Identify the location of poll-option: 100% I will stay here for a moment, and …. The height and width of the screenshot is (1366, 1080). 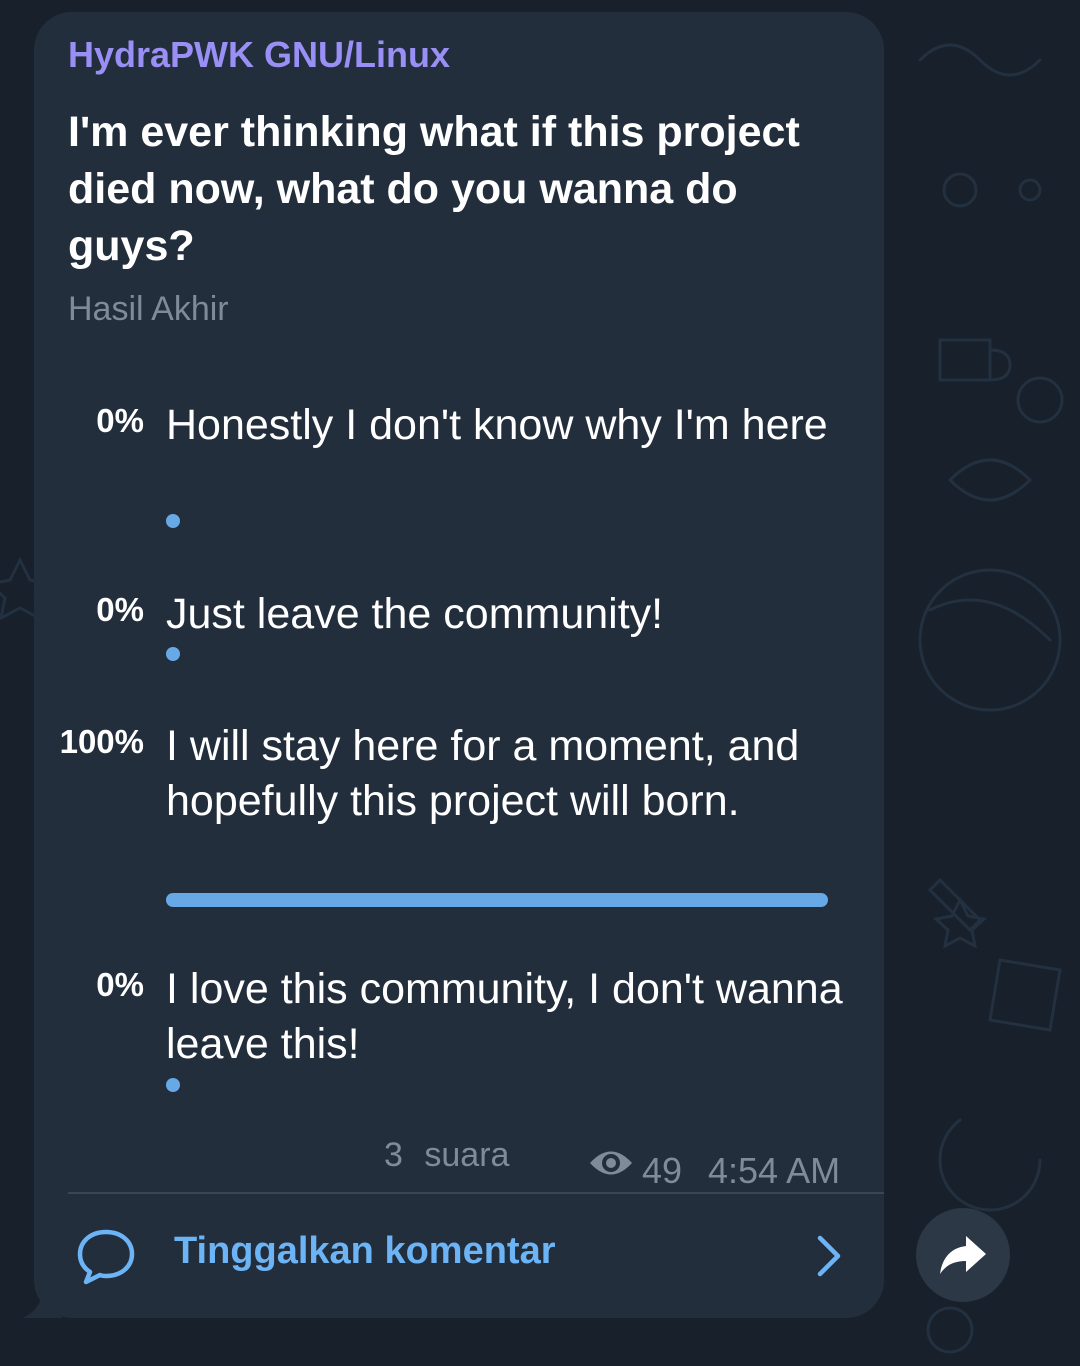
(459, 819).